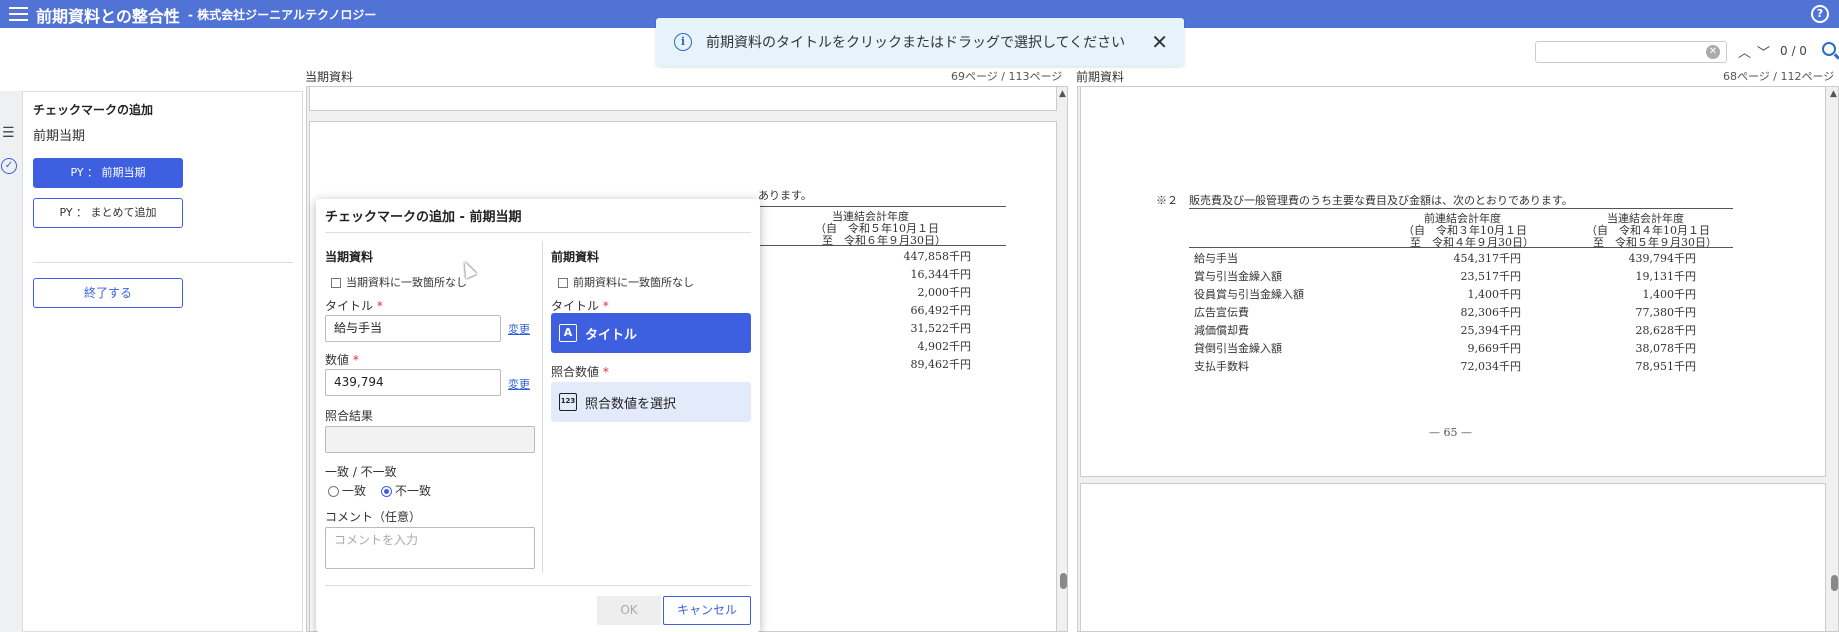 The height and width of the screenshot is (632, 1839). I want to click on select-title-button: A タイトル, so click(651, 333).